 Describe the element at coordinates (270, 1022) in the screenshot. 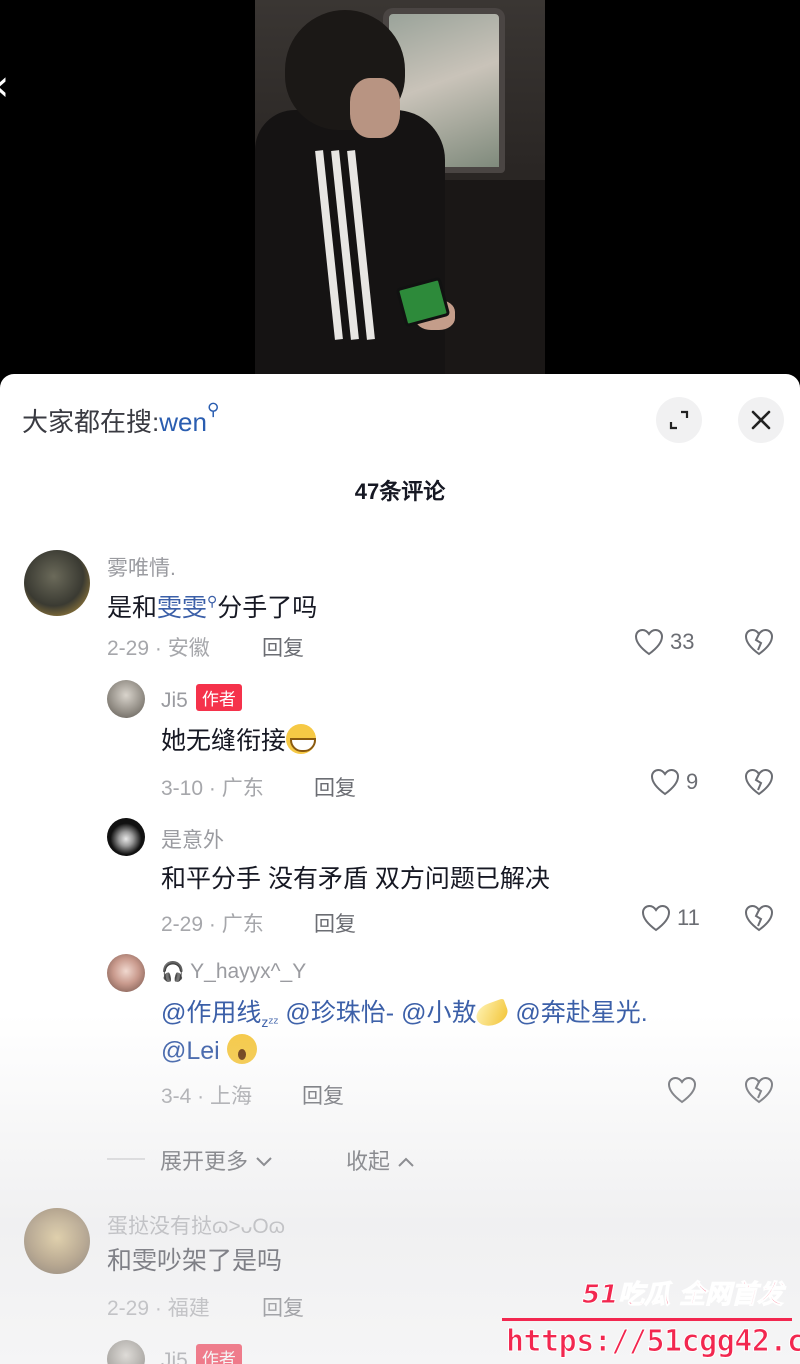

I see `zzz-icon: zᶻᶻ` at that location.